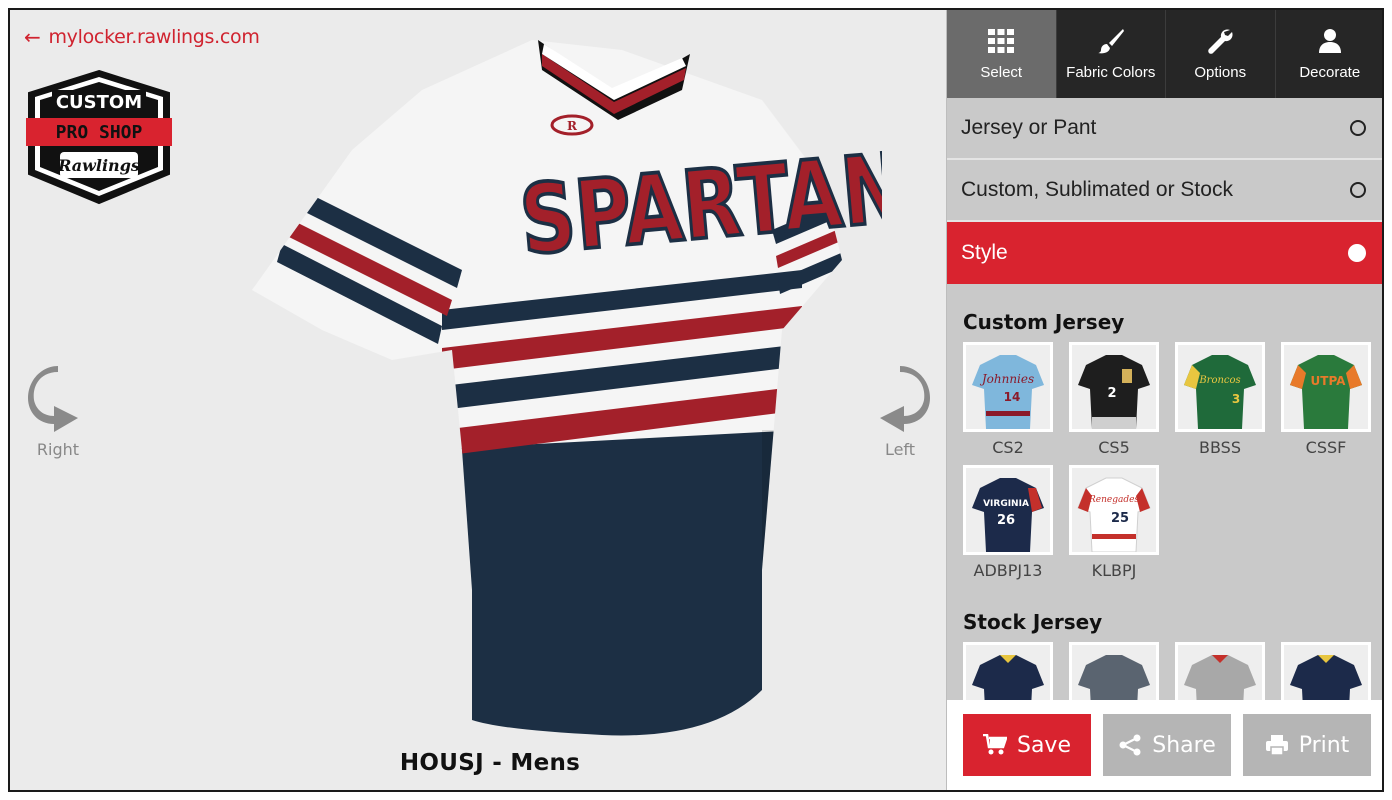  I want to click on share-button-label: Share, so click(1184, 745).